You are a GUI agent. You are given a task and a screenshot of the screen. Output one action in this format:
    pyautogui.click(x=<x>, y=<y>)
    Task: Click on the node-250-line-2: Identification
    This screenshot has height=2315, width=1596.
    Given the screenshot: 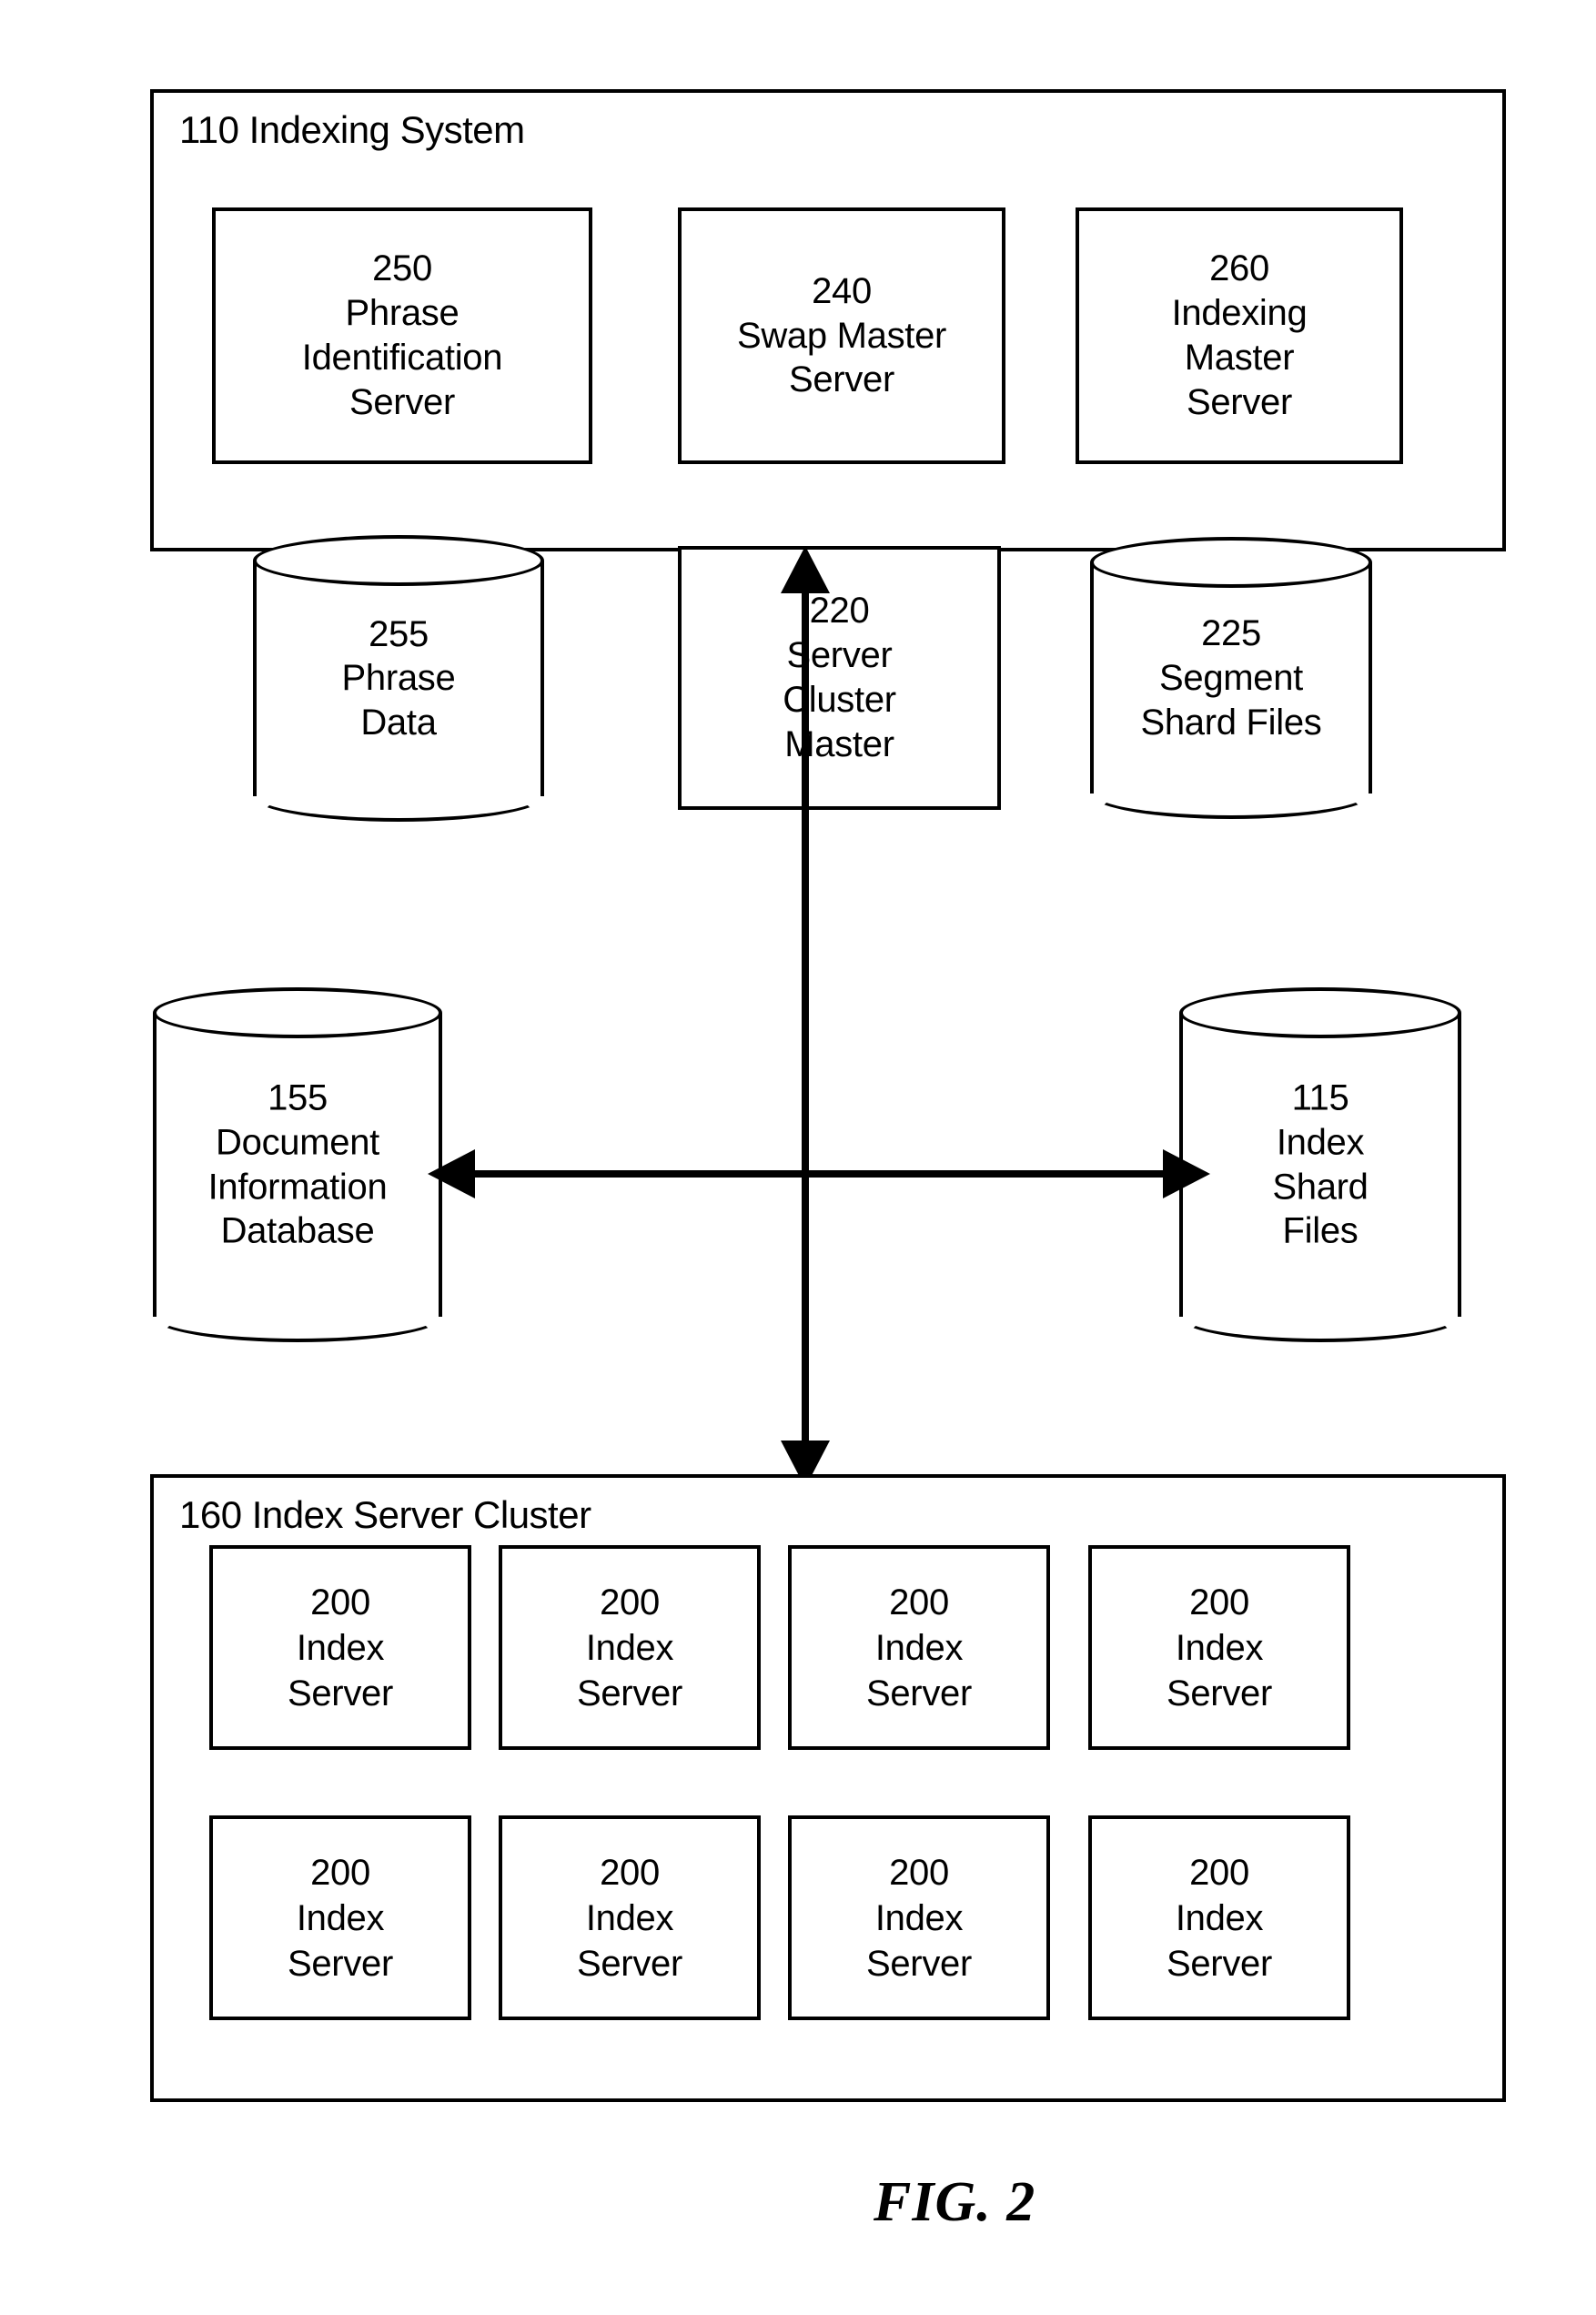 What is the action you would take?
    pyautogui.click(x=402, y=358)
    